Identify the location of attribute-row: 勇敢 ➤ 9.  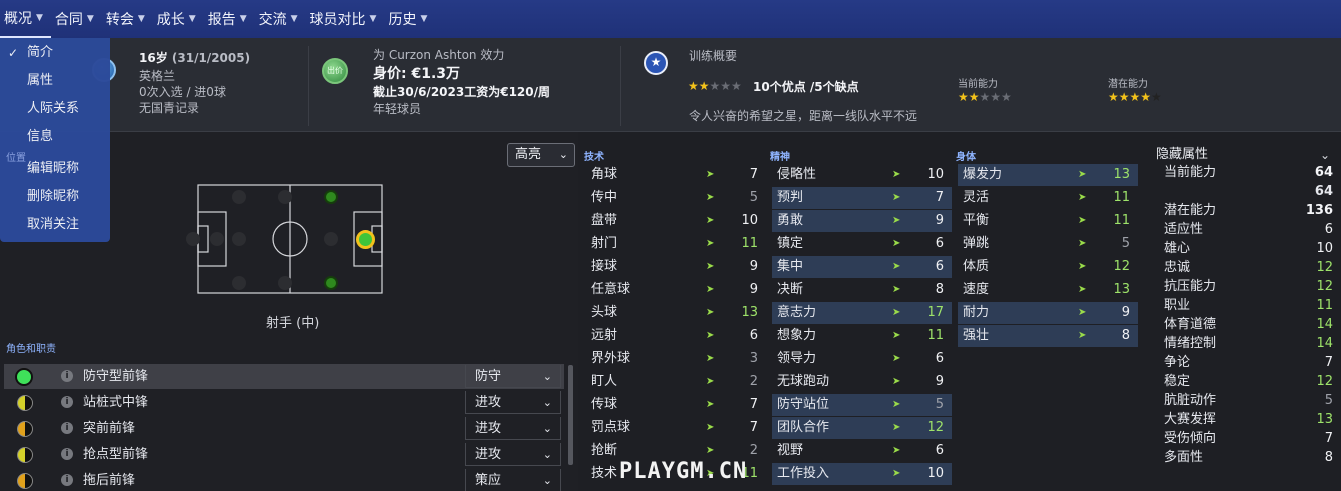
(862, 221).